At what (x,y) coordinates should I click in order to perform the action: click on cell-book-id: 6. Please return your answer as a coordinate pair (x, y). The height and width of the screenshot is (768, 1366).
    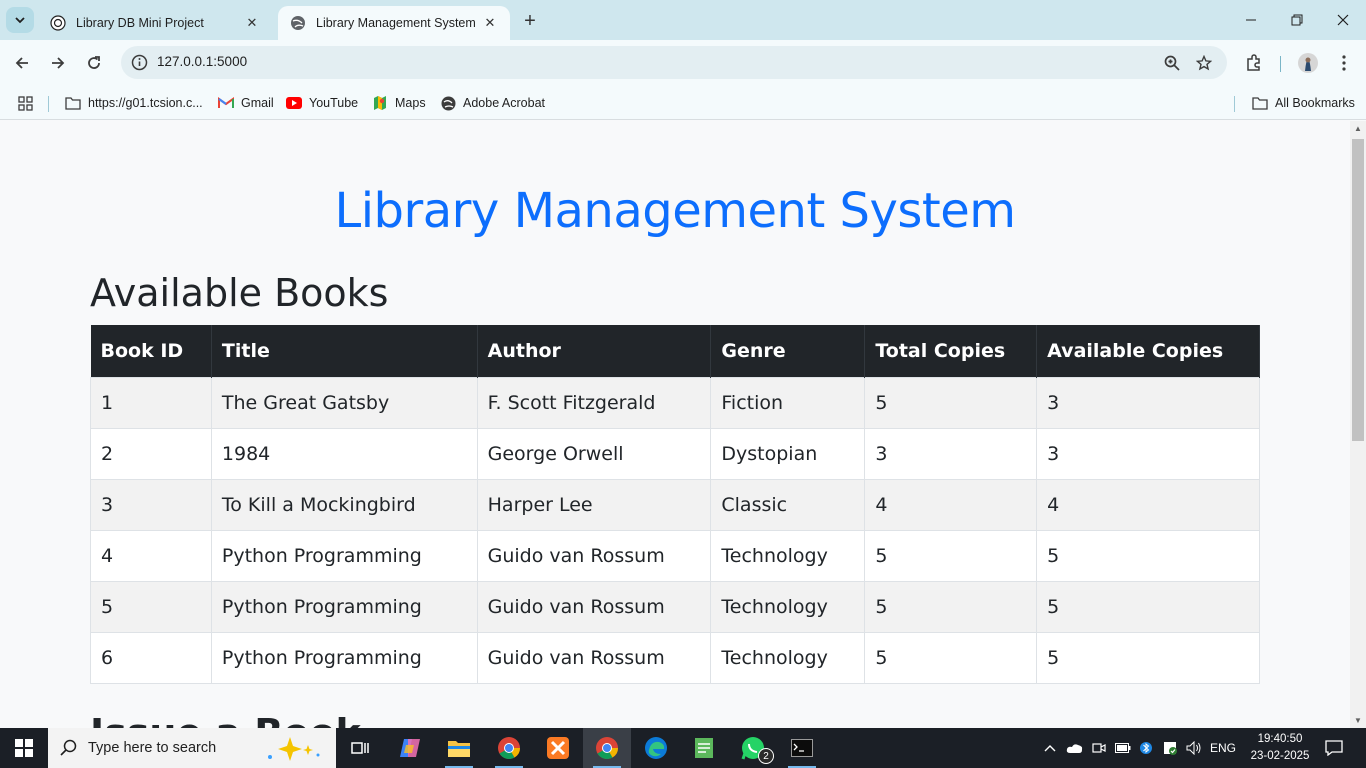
    Looking at the image, I should click on (151, 657).